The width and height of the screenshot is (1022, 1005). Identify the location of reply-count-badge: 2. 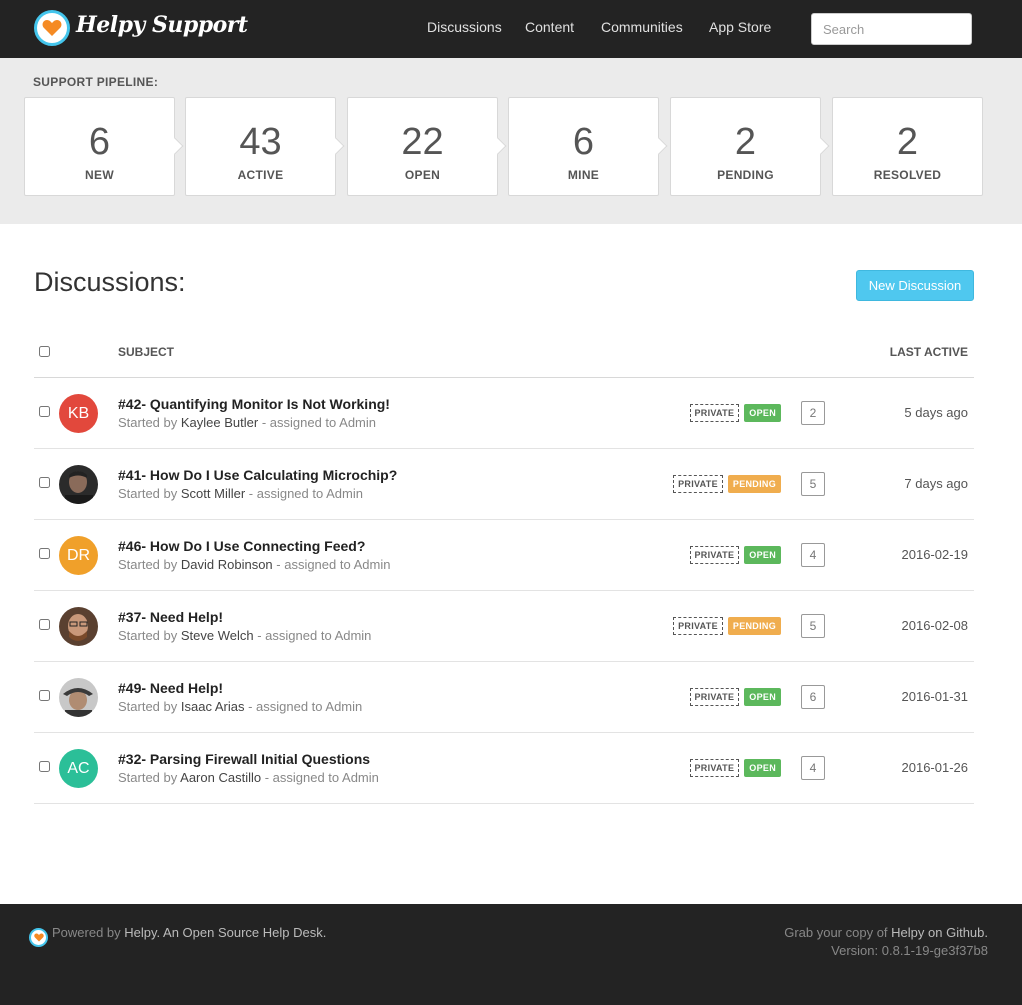
(813, 413).